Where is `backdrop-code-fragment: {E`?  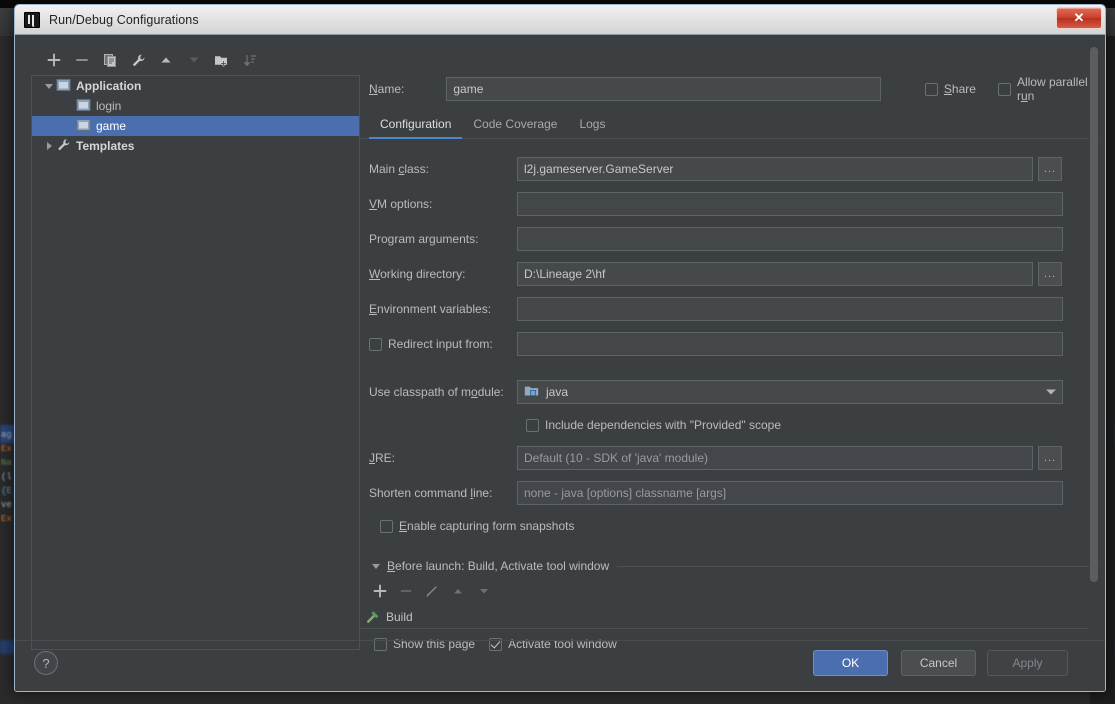
backdrop-code-fragment: {E is located at coordinates (6, 491).